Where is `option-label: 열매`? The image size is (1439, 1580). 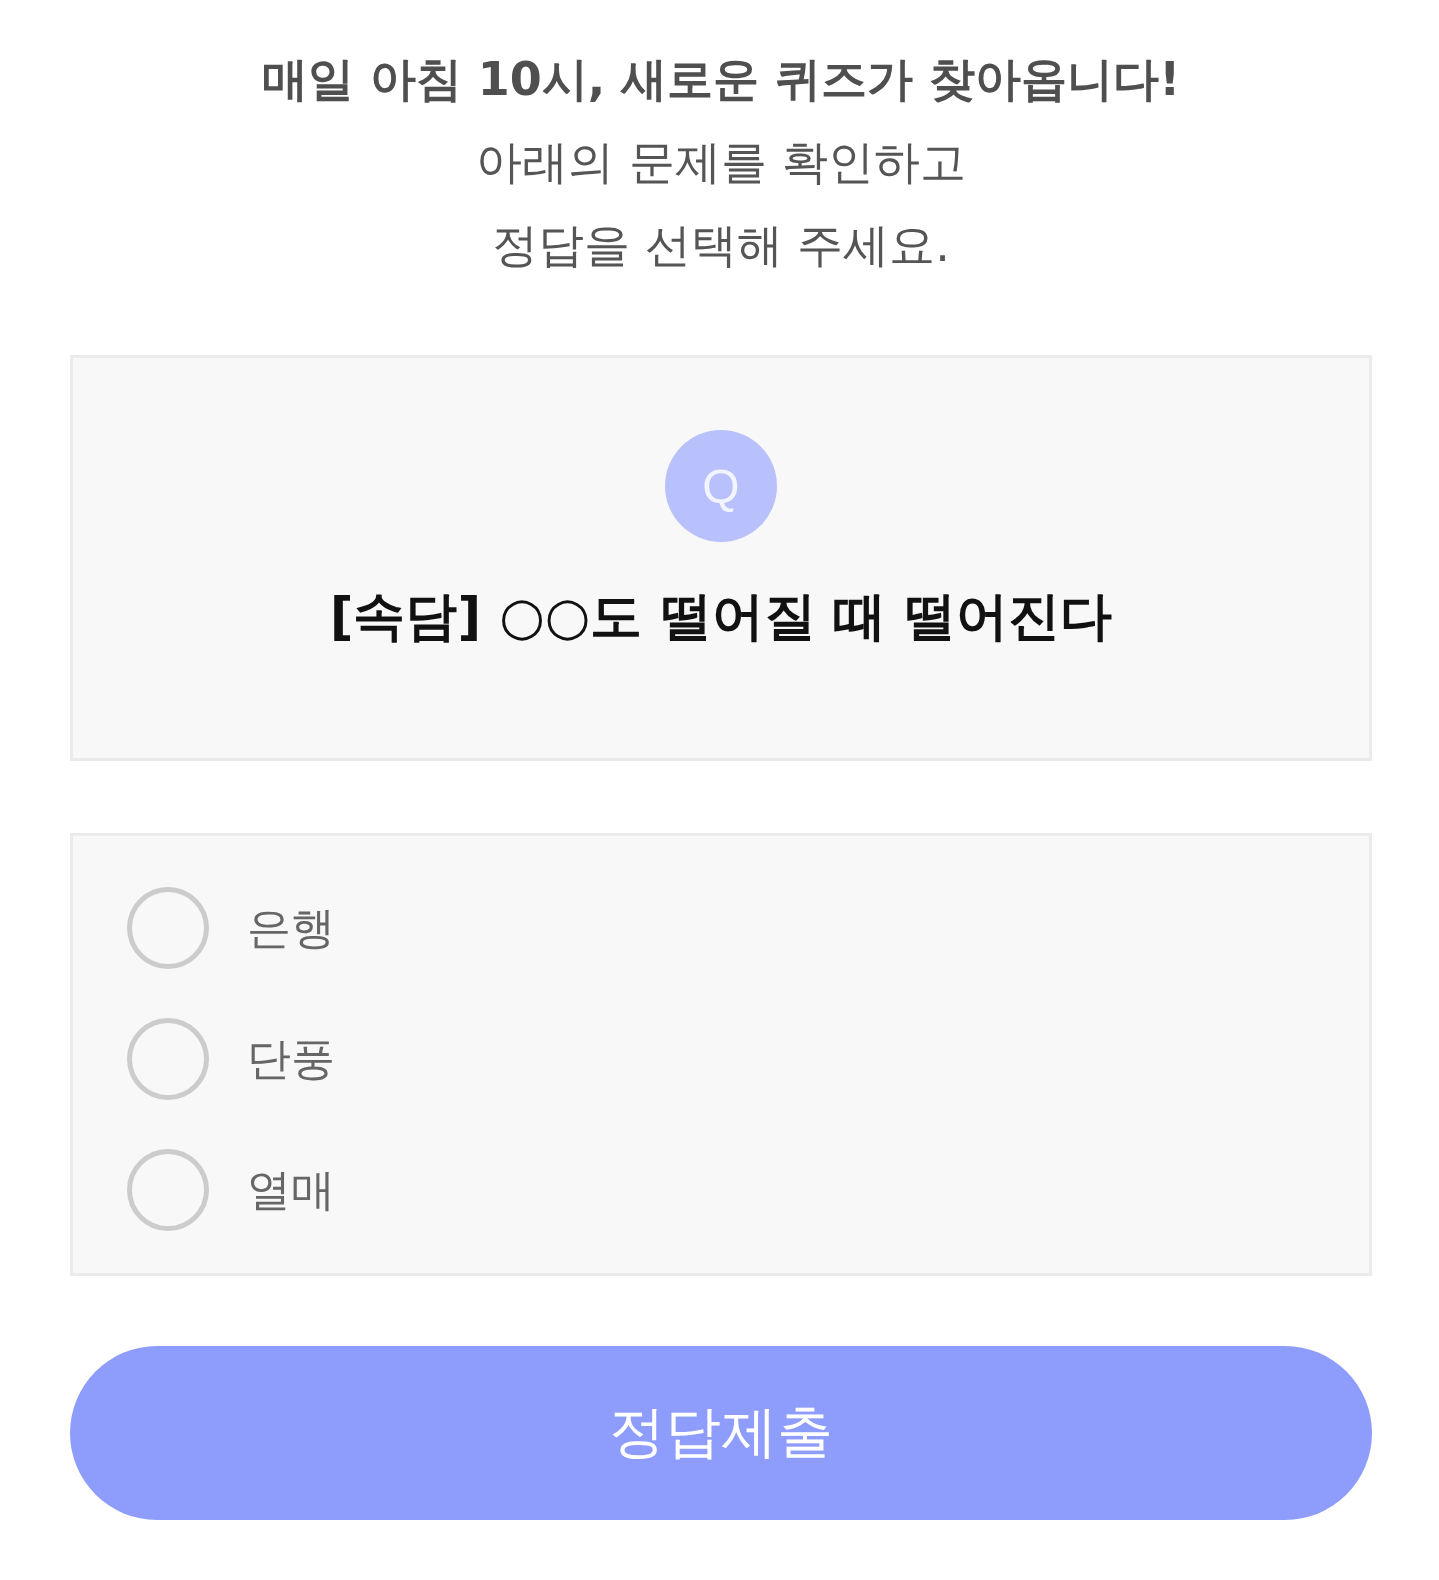
option-label: 열매 is located at coordinates (291, 1190).